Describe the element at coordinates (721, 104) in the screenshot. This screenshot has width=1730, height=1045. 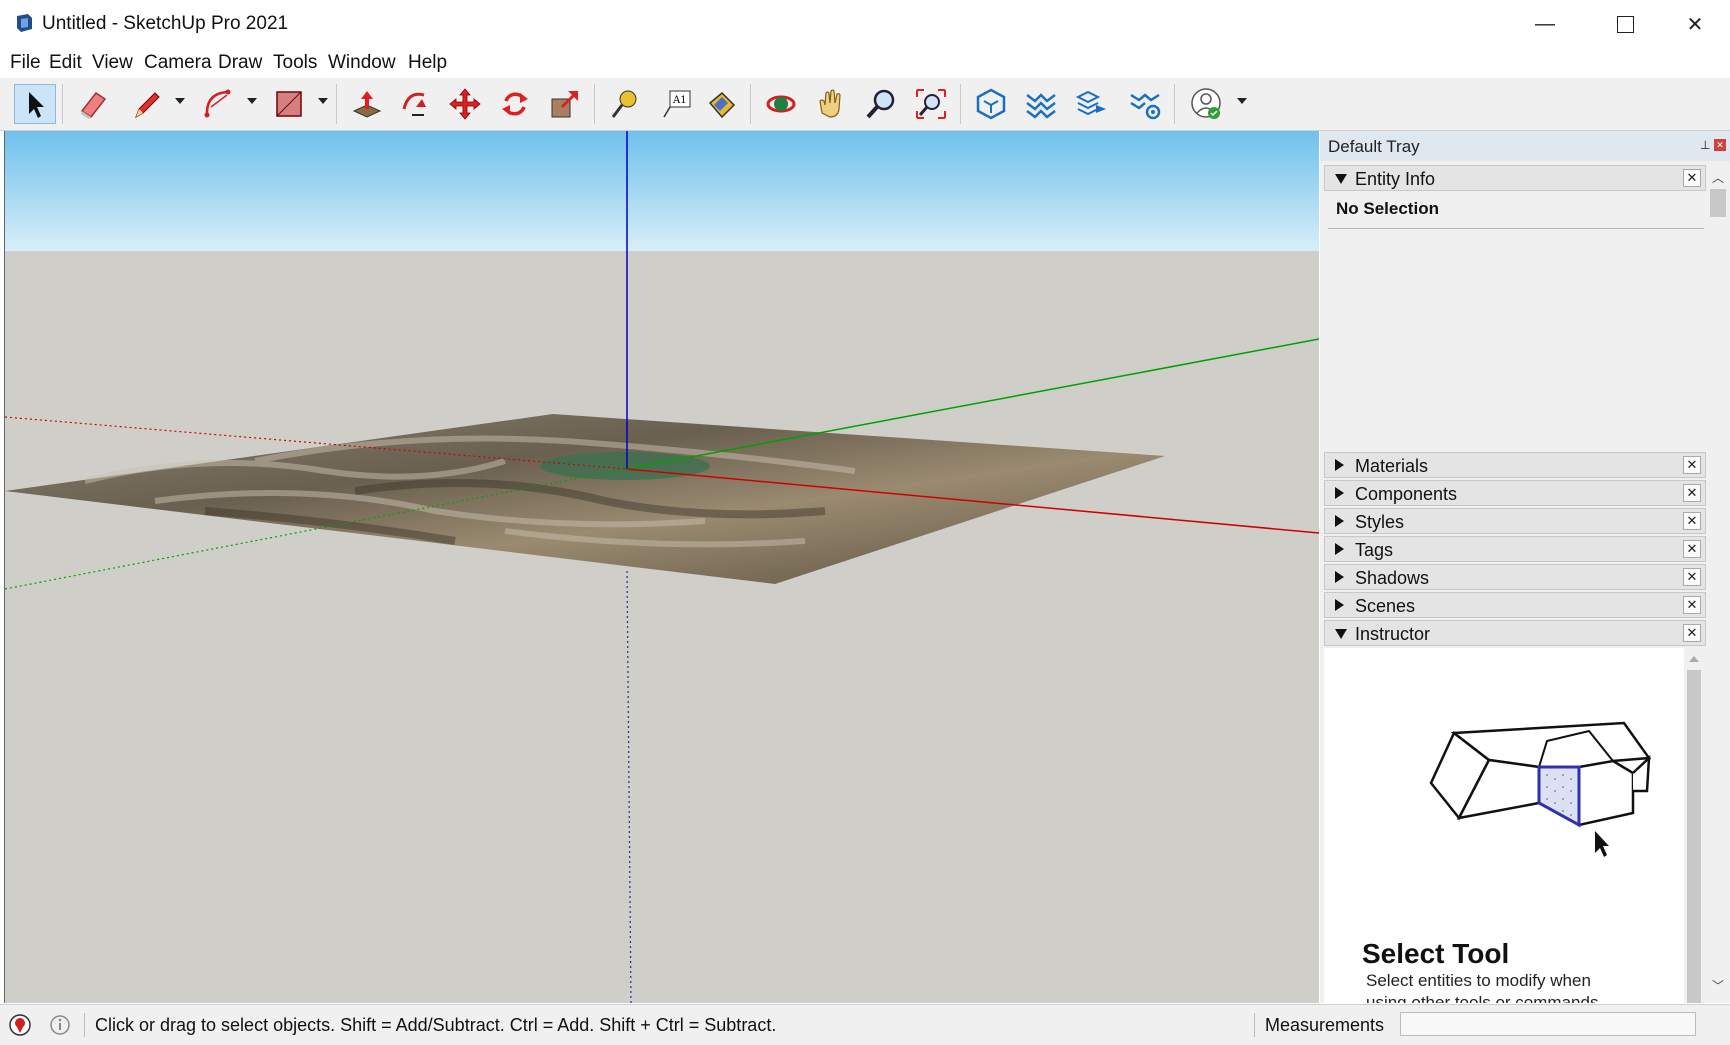
I see `paint-bucket-tool-button` at that location.